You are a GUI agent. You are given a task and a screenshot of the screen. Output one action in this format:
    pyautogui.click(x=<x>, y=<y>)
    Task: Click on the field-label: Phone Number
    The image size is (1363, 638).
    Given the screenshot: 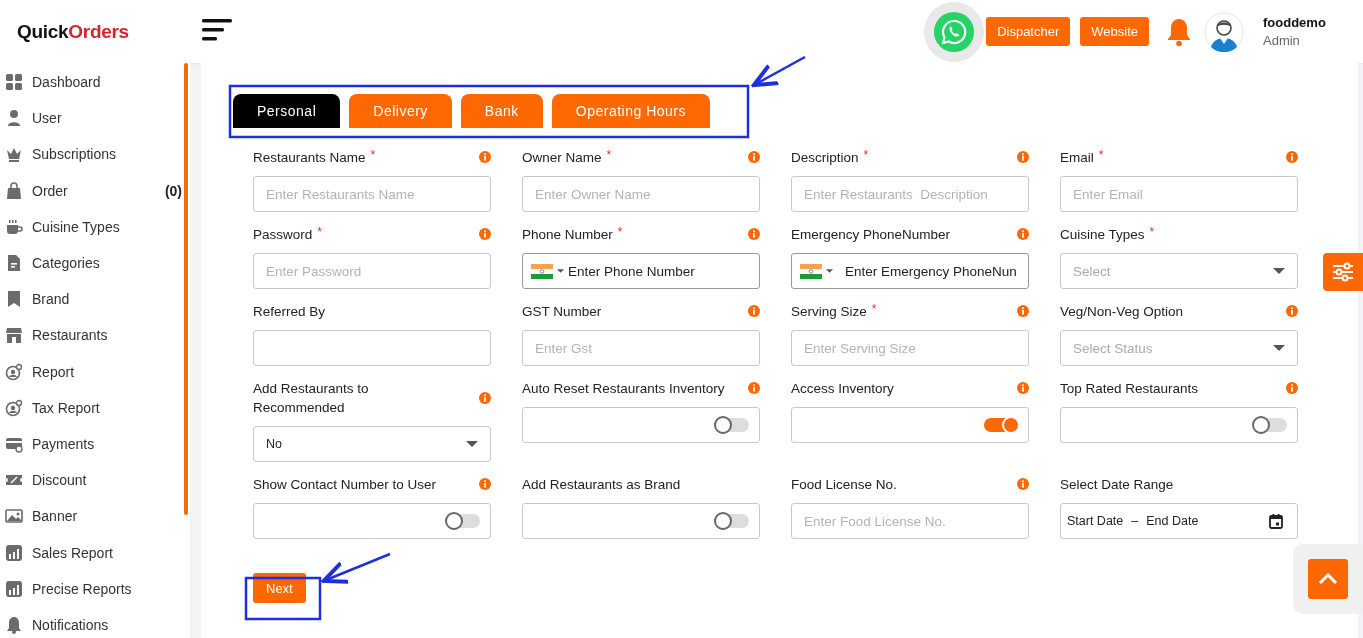 What is the action you would take?
    pyautogui.click(x=567, y=235)
    